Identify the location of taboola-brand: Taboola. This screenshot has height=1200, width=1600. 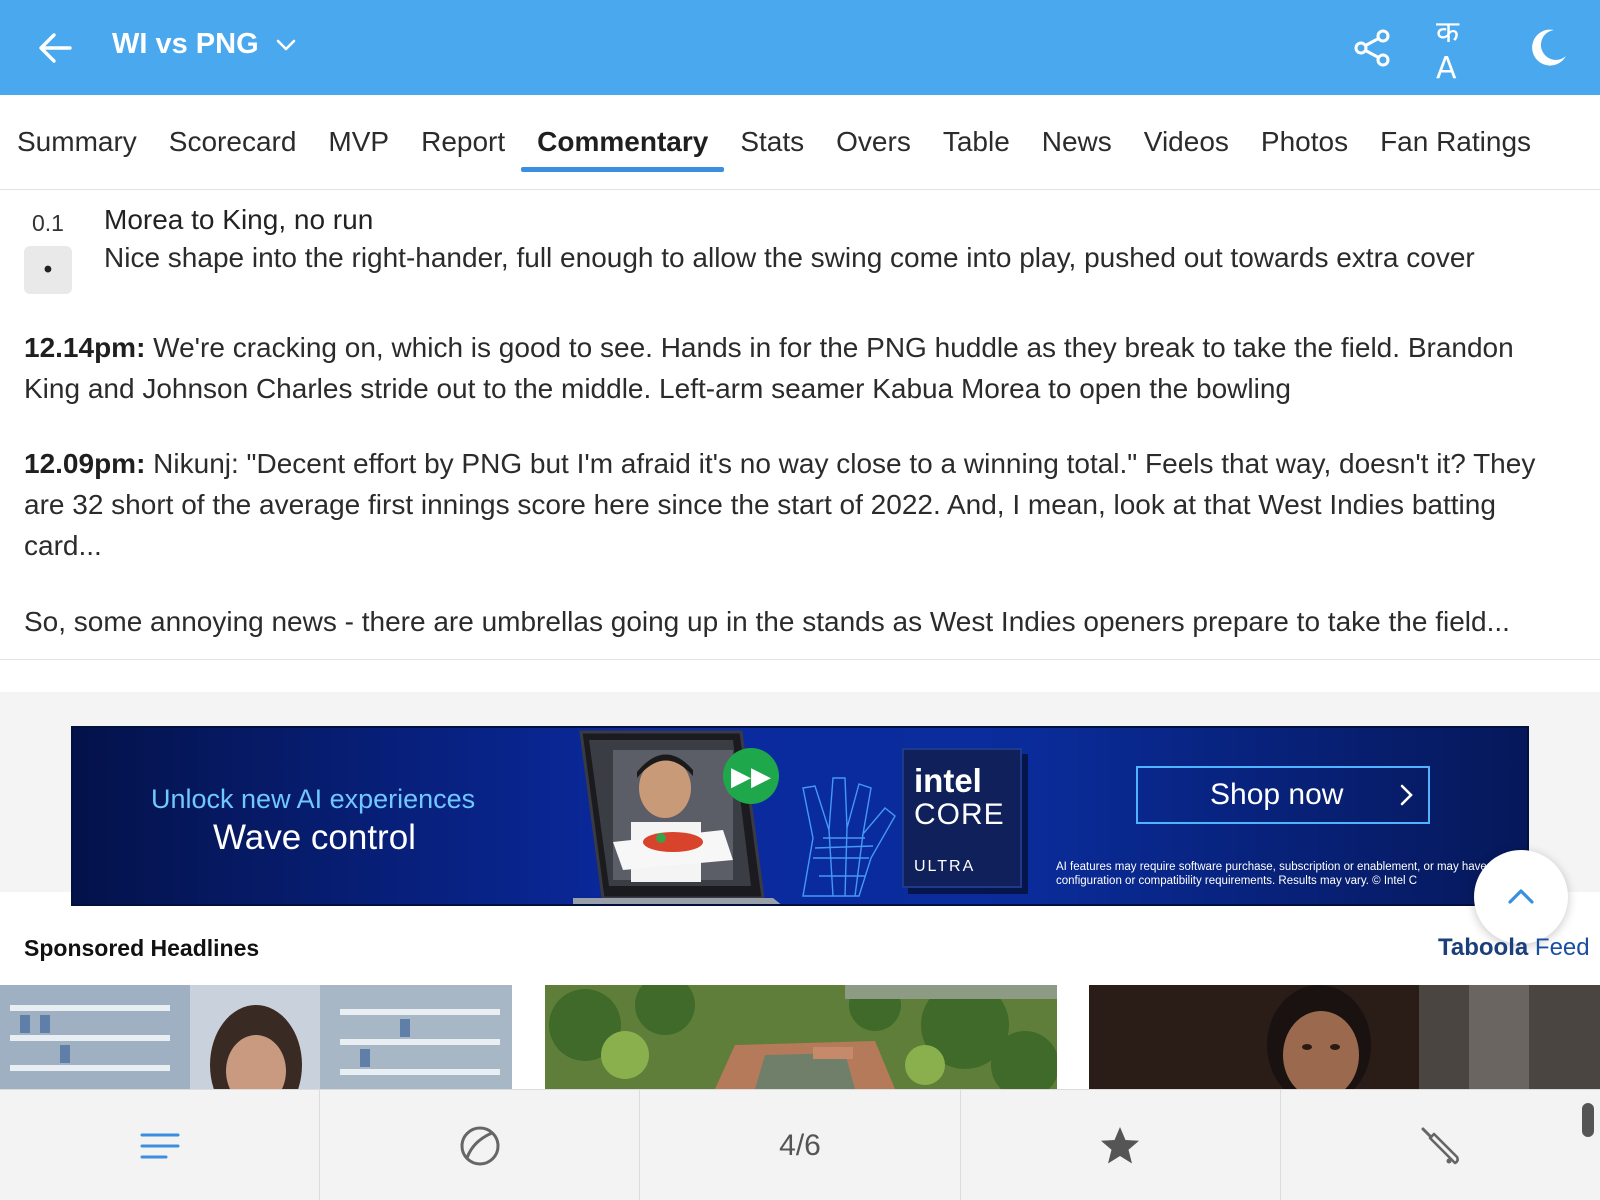
(1483, 947).